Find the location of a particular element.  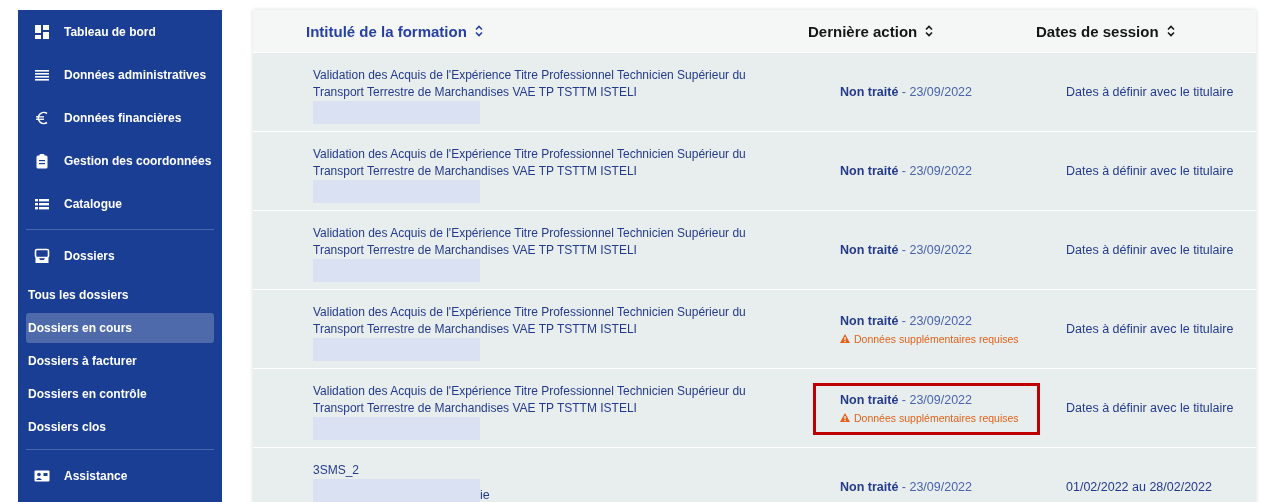

nav-item: Gestion des coordonnées is located at coordinates (120, 160).